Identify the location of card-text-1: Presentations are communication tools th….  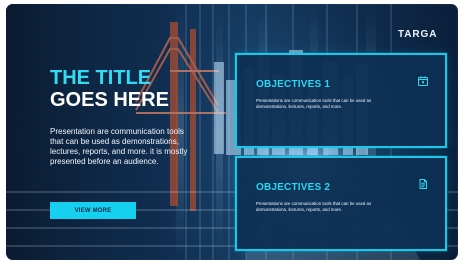
(314, 104).